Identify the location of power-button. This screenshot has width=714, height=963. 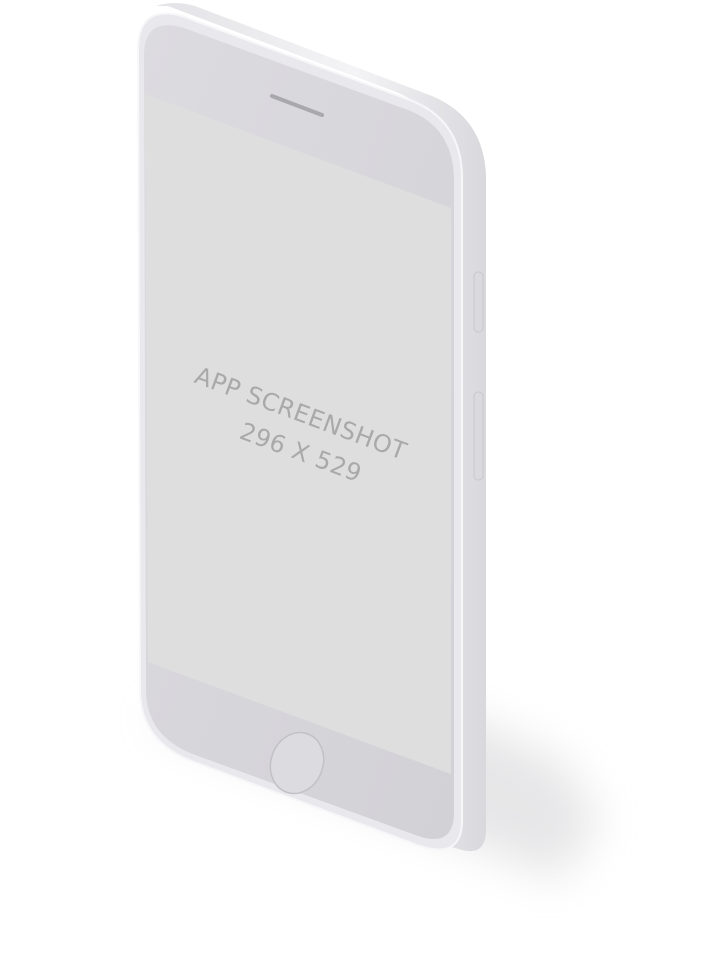
(478, 302).